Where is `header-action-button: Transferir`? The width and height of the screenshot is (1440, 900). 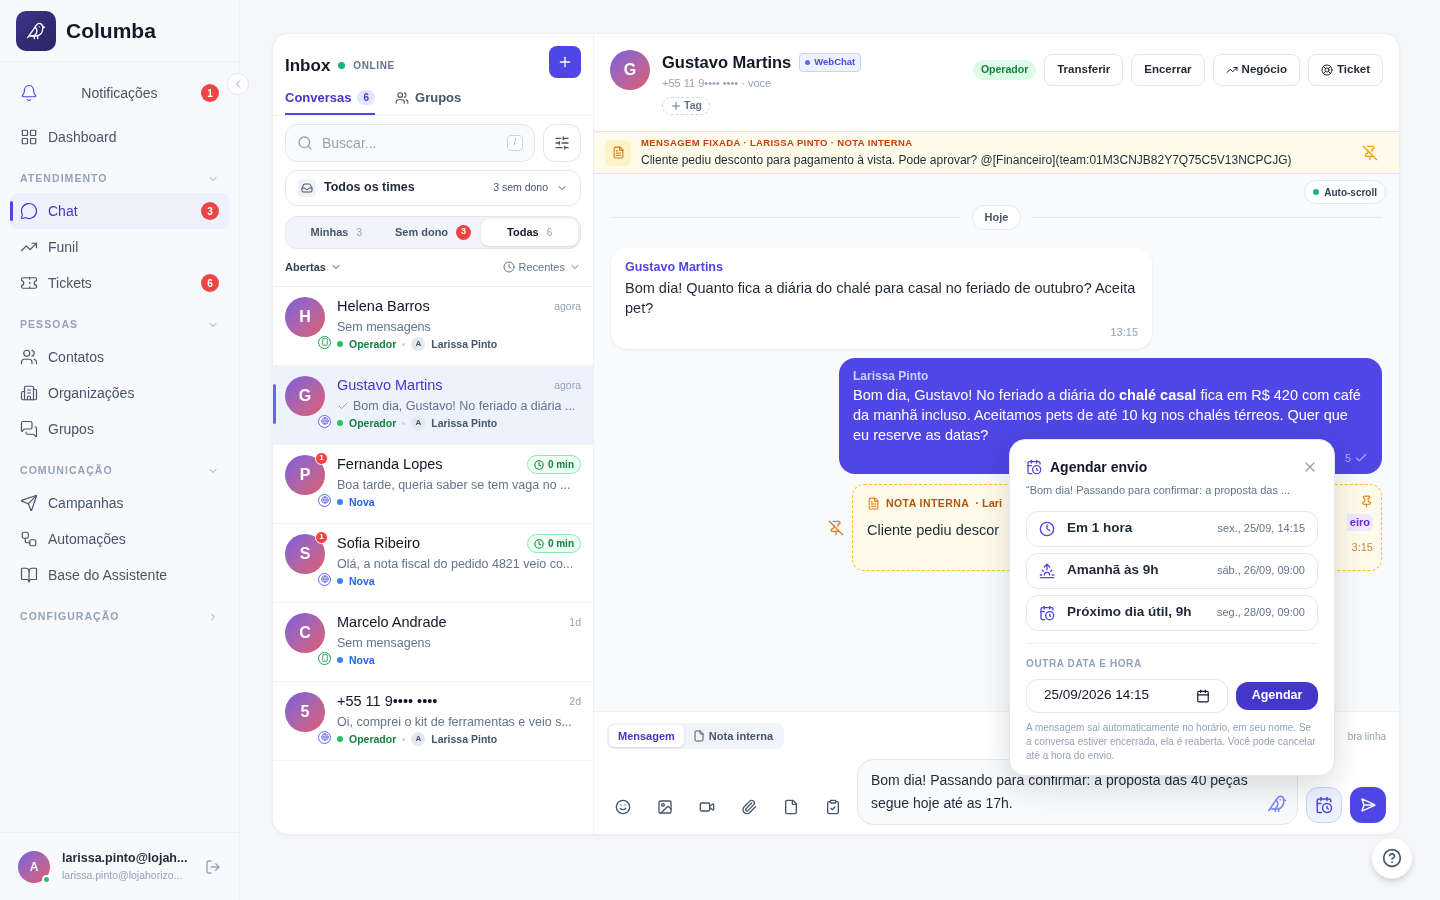 header-action-button: Transferir is located at coordinates (1084, 70).